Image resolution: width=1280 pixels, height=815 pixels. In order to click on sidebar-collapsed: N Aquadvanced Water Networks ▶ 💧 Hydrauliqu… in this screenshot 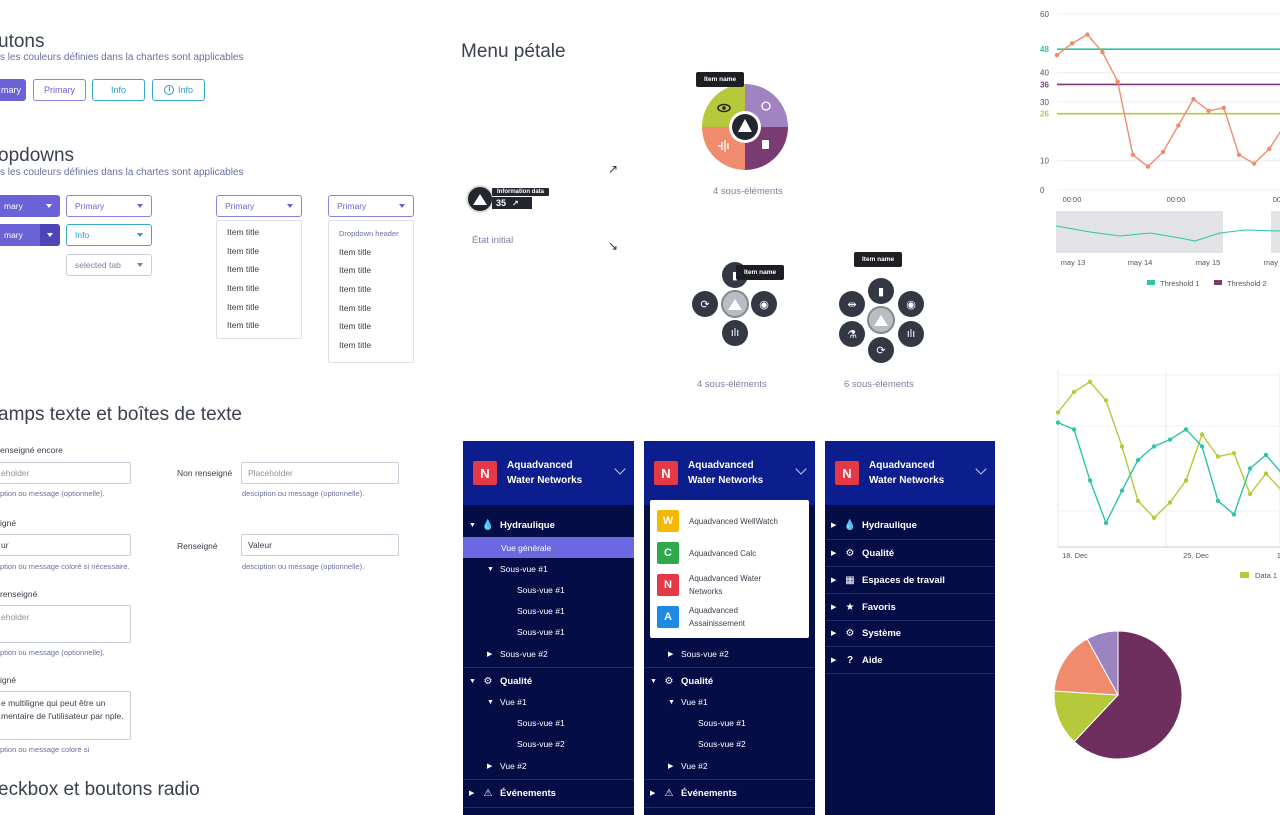, I will do `click(910, 628)`.